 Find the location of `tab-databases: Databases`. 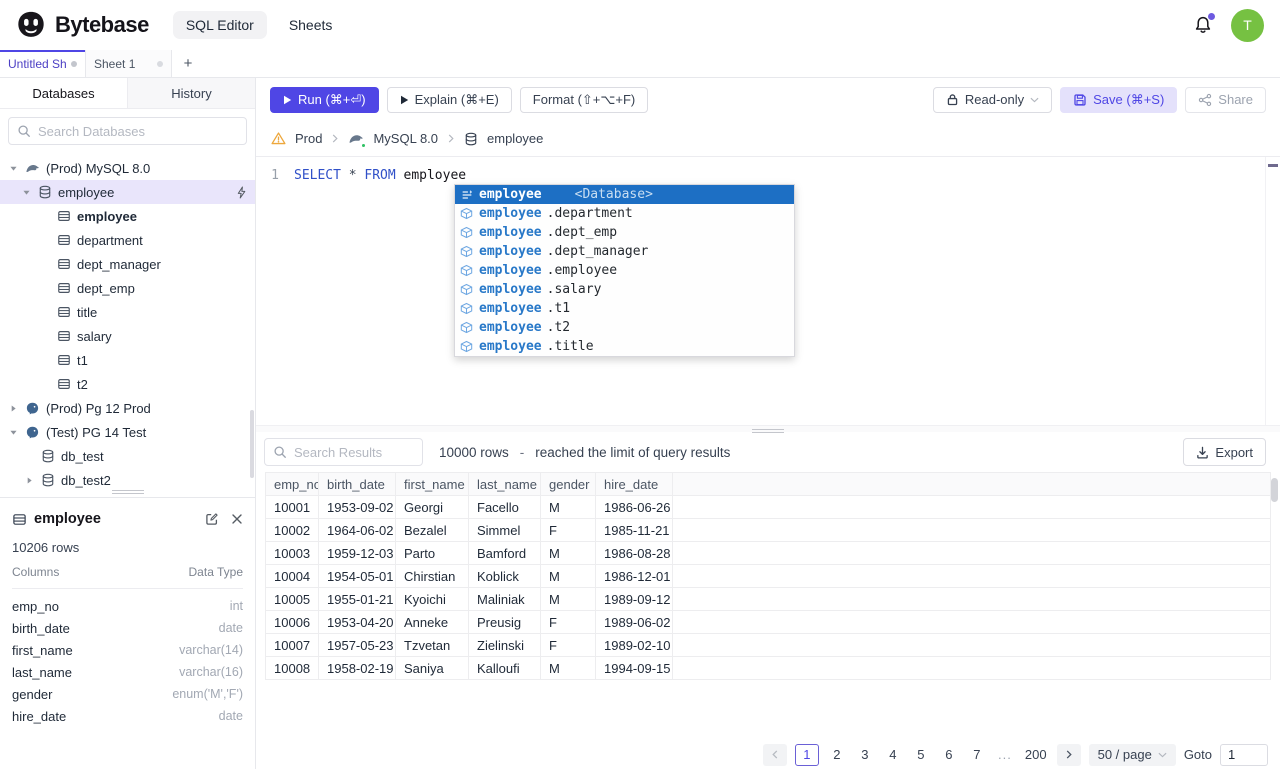

tab-databases: Databases is located at coordinates (64, 93).